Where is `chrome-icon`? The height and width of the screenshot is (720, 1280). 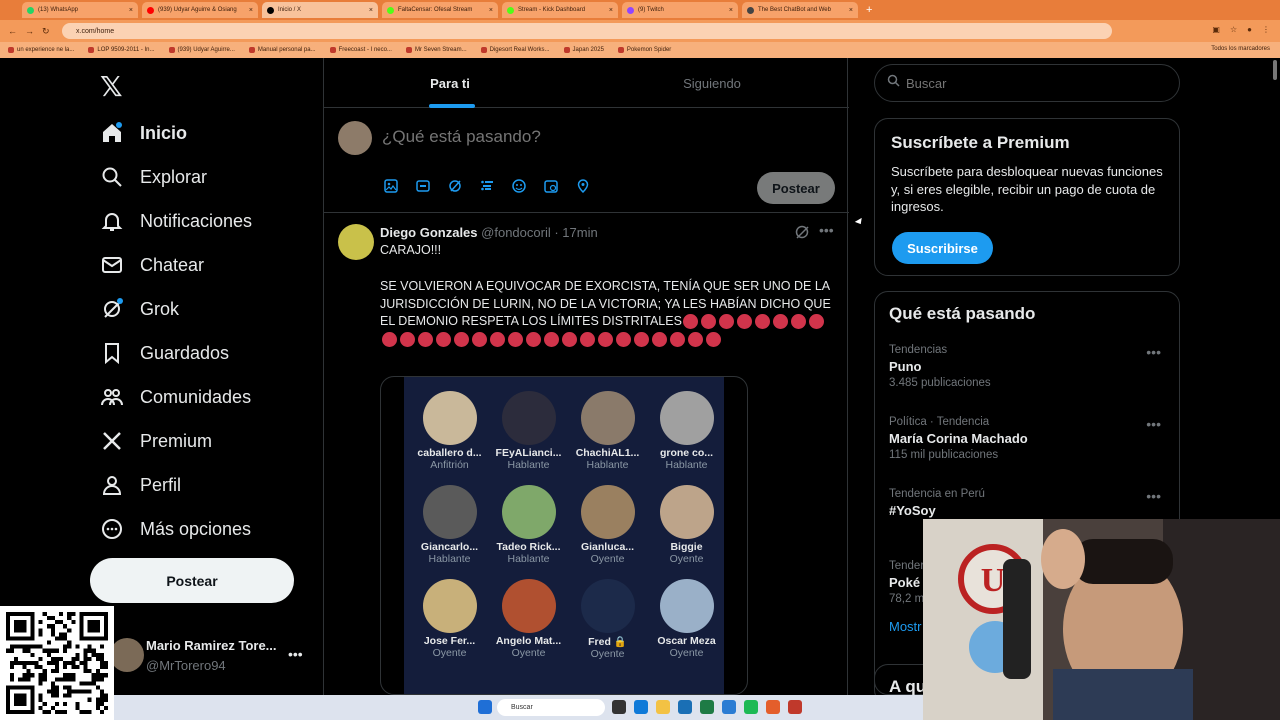 chrome-icon is located at coordinates (773, 707).